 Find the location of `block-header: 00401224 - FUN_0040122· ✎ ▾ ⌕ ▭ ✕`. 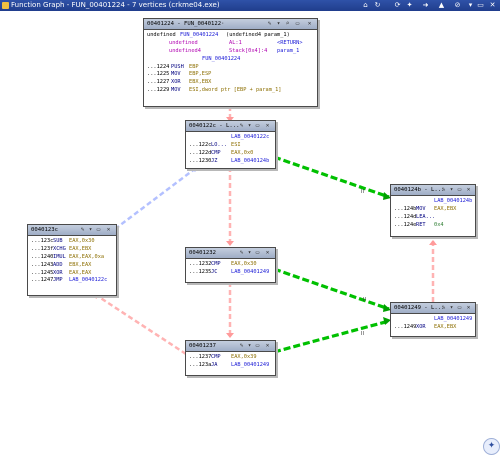

block-header: 00401224 - FUN_0040122· ✎ ▾ ⌕ ▭ ✕ is located at coordinates (230, 24).